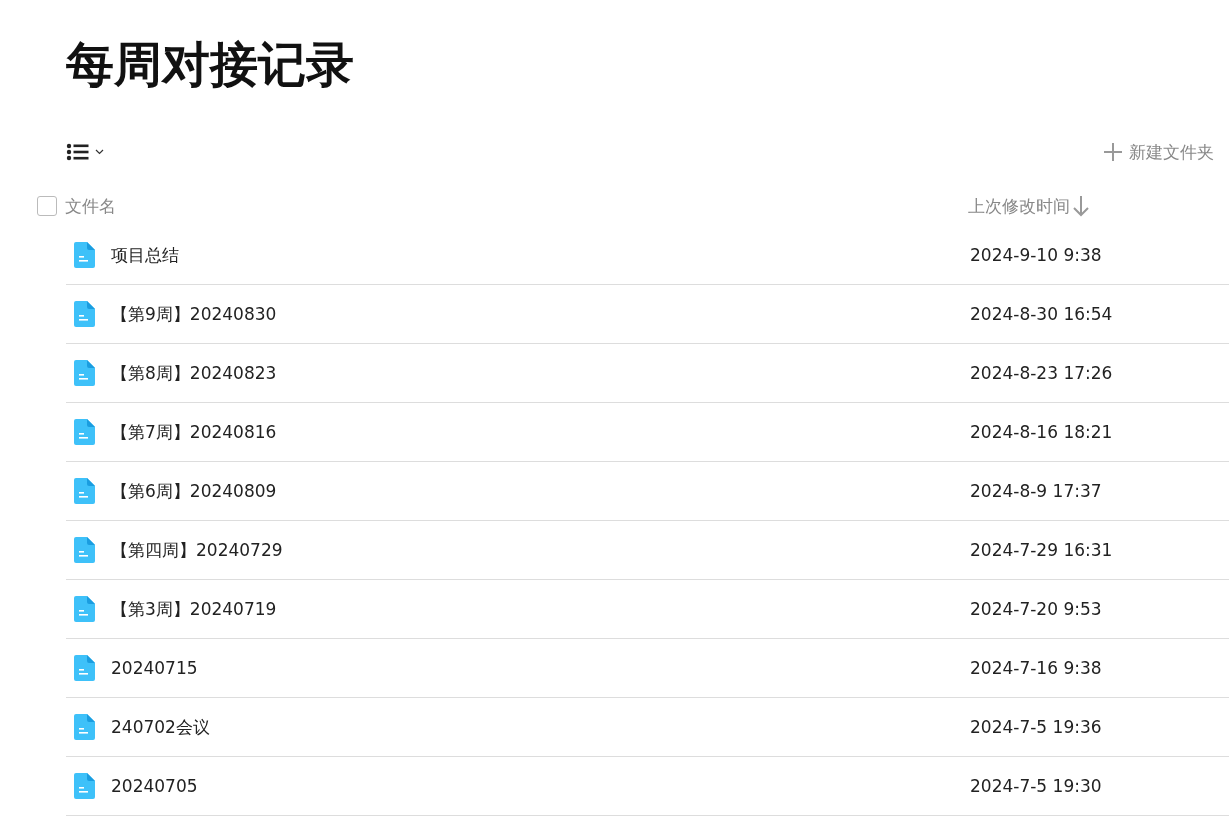  What do you see at coordinates (1036, 786) in the screenshot?
I see `modified-time: 2024-7-5 19:30` at bounding box center [1036, 786].